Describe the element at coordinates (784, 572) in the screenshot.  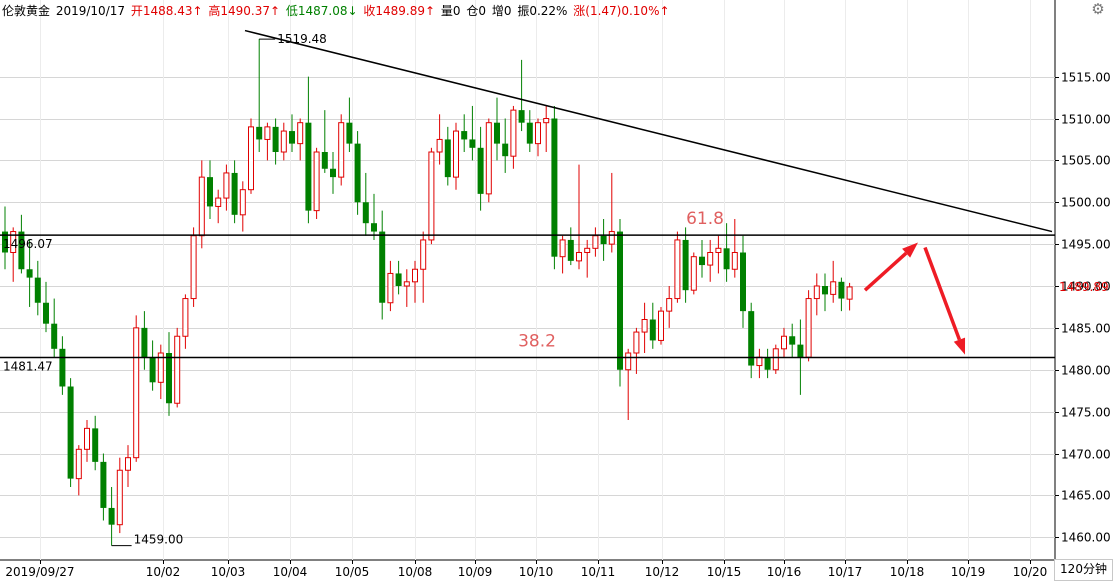
I see `x-tick-label: 10/16` at that location.